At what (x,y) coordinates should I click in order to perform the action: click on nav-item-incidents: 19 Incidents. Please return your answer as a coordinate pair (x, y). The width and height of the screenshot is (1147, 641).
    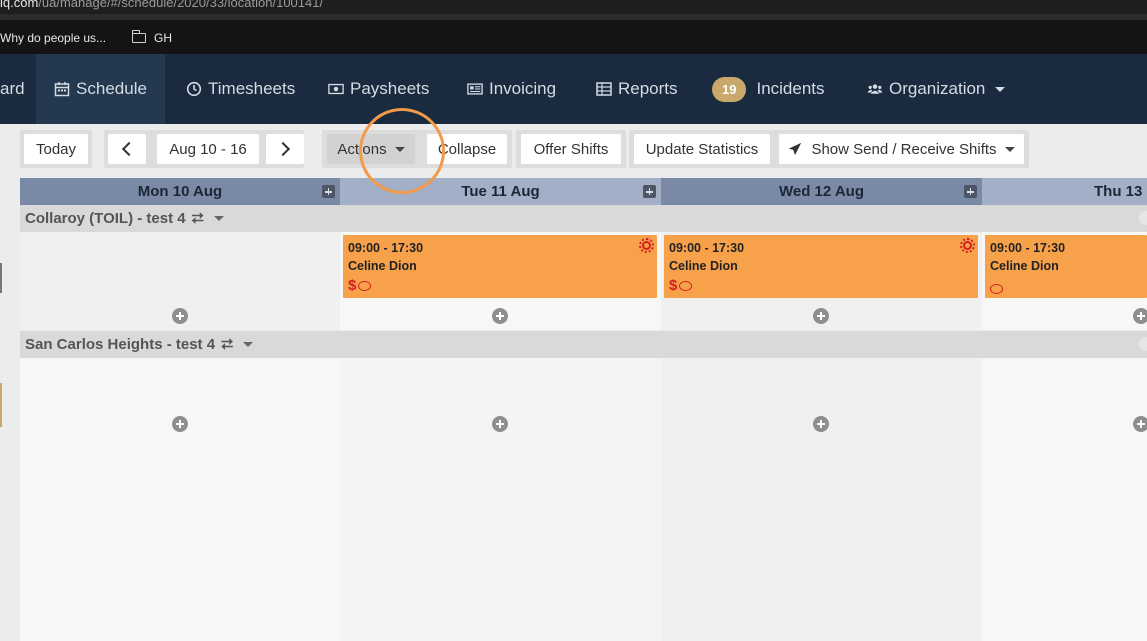
    Looking at the image, I should click on (768, 89).